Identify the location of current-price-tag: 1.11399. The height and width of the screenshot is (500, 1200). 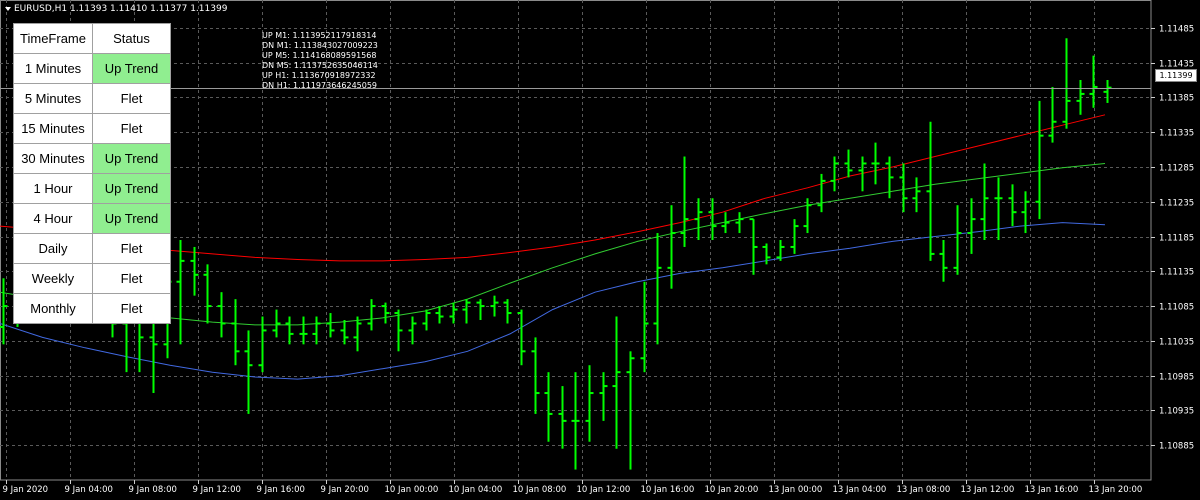
(1176, 75).